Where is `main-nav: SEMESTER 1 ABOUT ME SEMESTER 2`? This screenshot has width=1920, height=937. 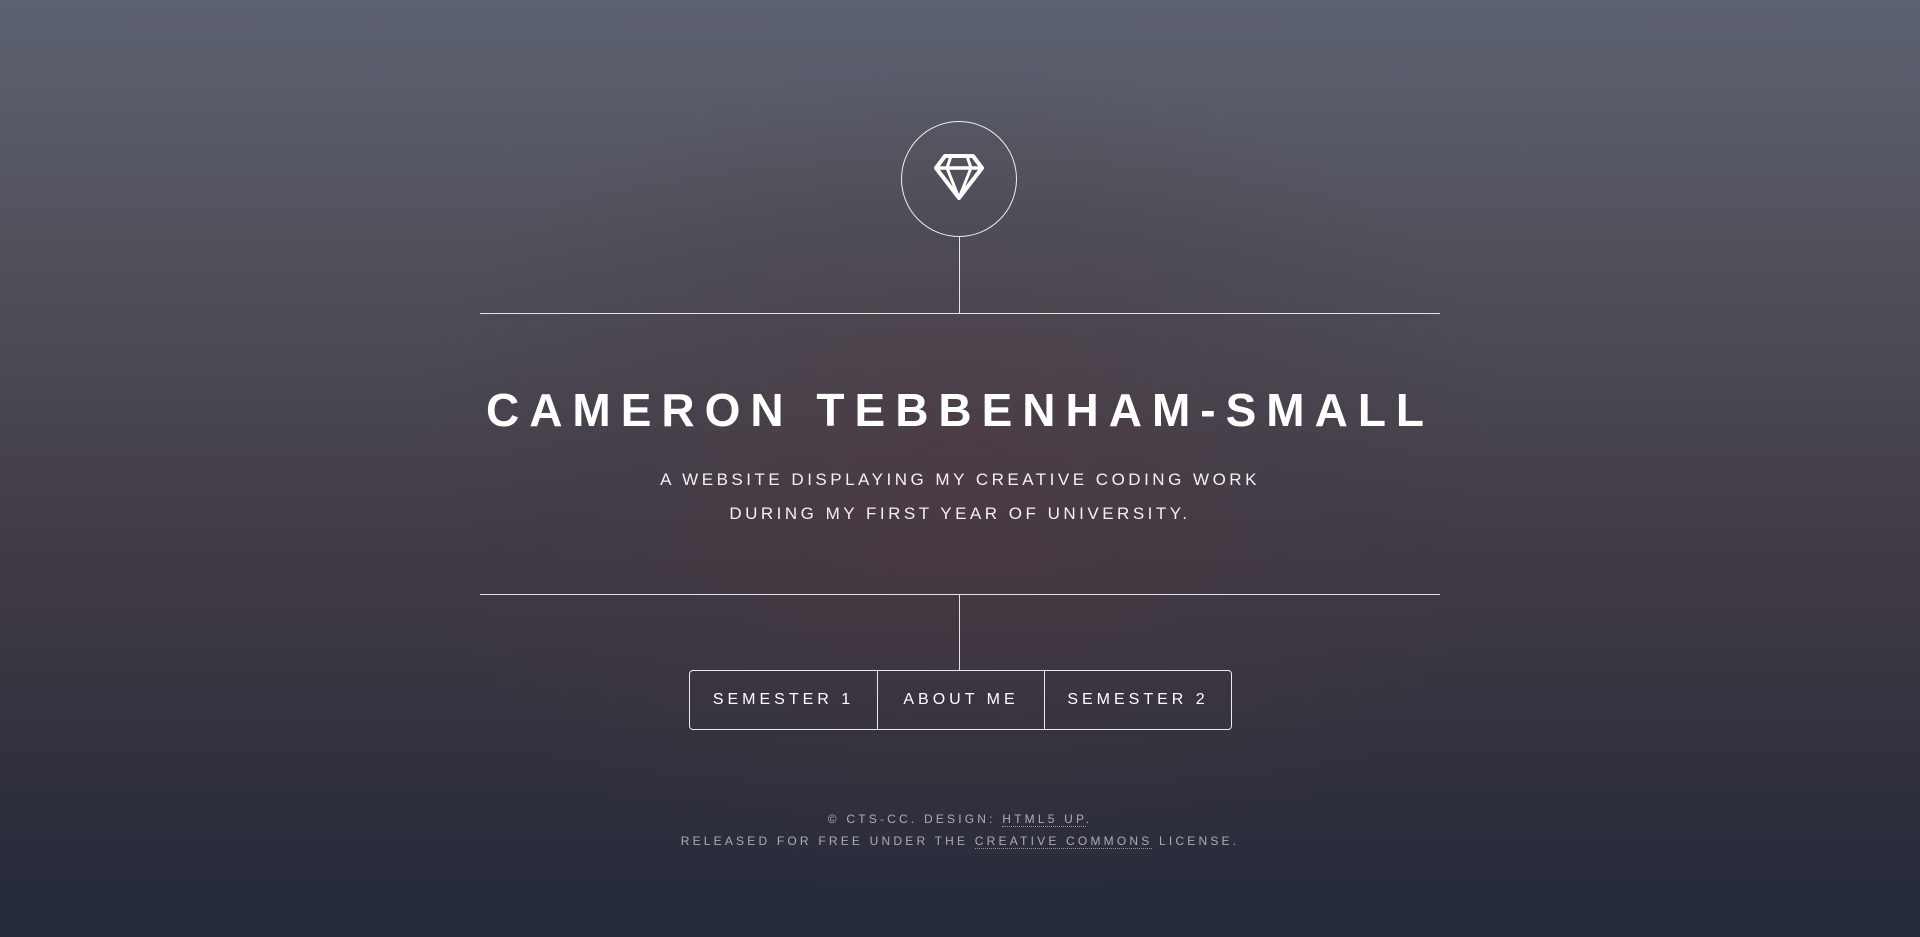
main-nav: SEMESTER 1 ABOUT ME SEMESTER 2 is located at coordinates (960, 700).